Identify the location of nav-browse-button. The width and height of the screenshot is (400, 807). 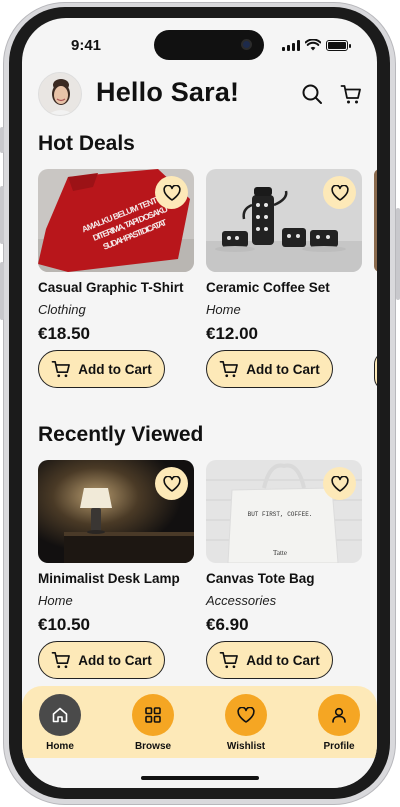
(153, 715).